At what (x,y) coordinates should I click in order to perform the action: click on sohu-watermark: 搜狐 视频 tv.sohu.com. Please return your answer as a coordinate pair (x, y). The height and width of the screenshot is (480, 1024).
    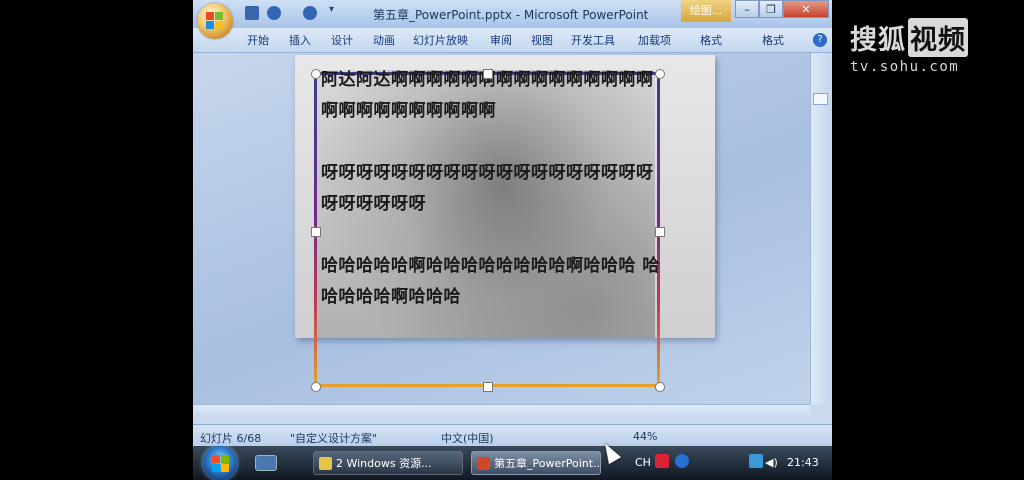
    Looking at the image, I should click on (909, 46).